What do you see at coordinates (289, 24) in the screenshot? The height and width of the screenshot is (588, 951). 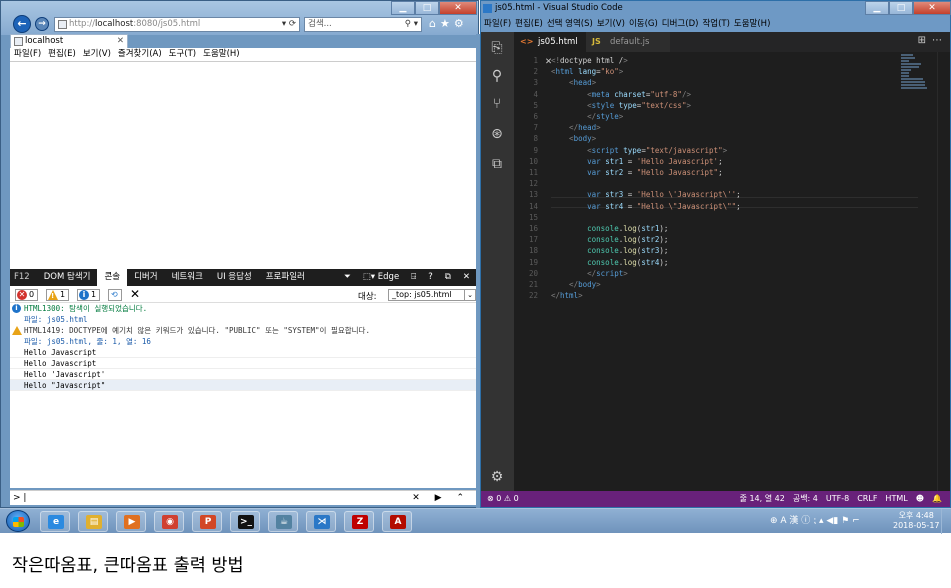 I see `refresh-dropdown-icon: ▾ ⟳` at bounding box center [289, 24].